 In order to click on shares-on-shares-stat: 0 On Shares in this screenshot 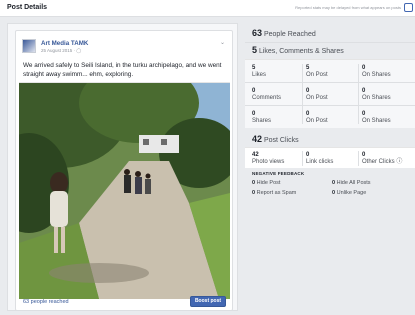, I will do `click(376, 117)`.